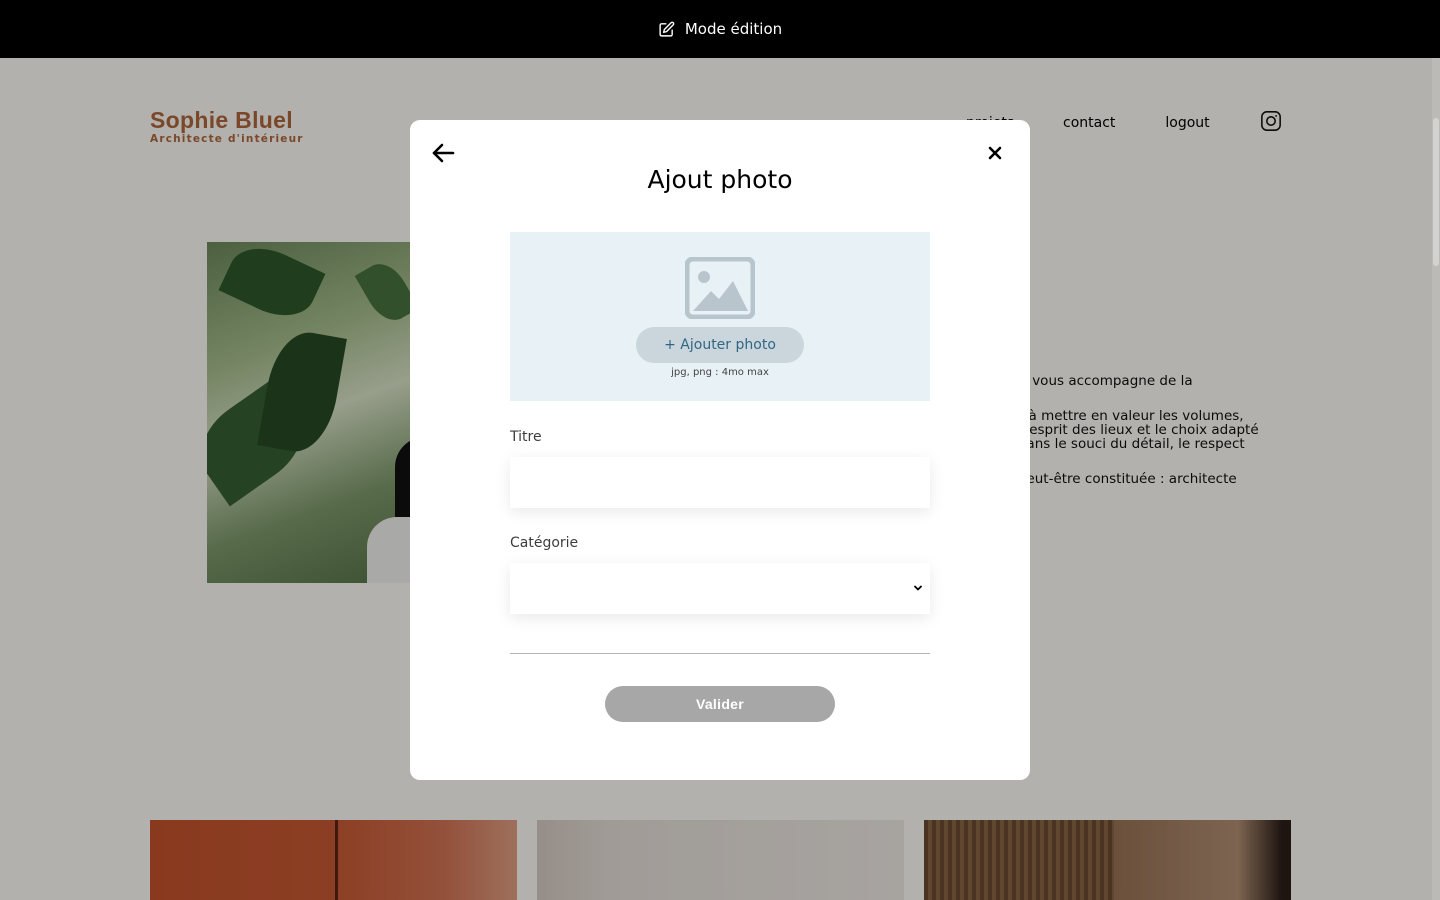 This screenshot has width=1440, height=900. What do you see at coordinates (720, 288) in the screenshot?
I see `image-placeholder-icon` at bounding box center [720, 288].